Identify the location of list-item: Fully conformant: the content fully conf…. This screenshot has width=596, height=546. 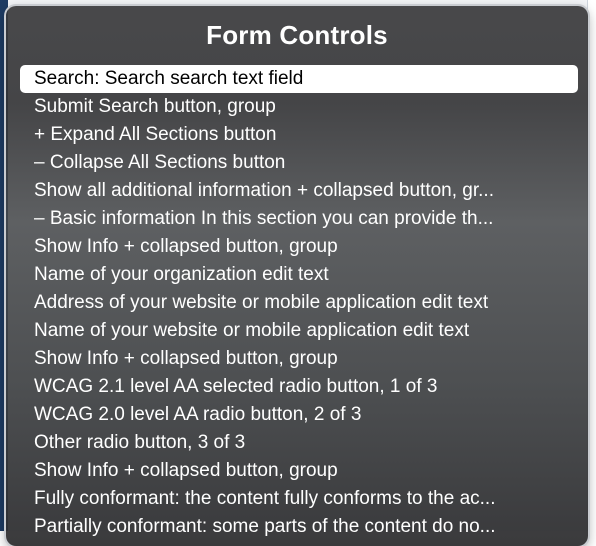
(299, 499).